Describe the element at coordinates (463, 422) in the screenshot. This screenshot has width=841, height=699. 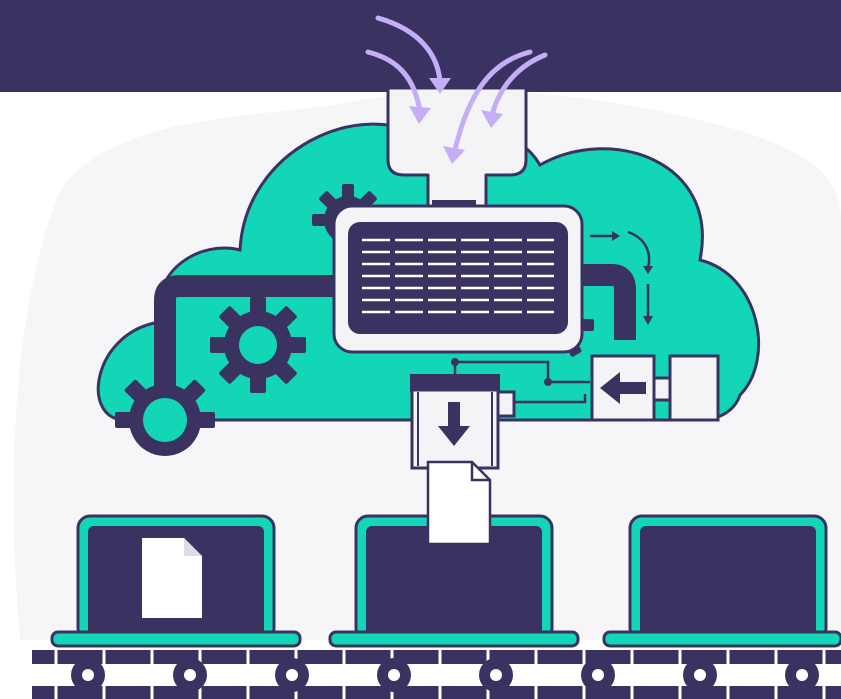
I see `printer` at that location.